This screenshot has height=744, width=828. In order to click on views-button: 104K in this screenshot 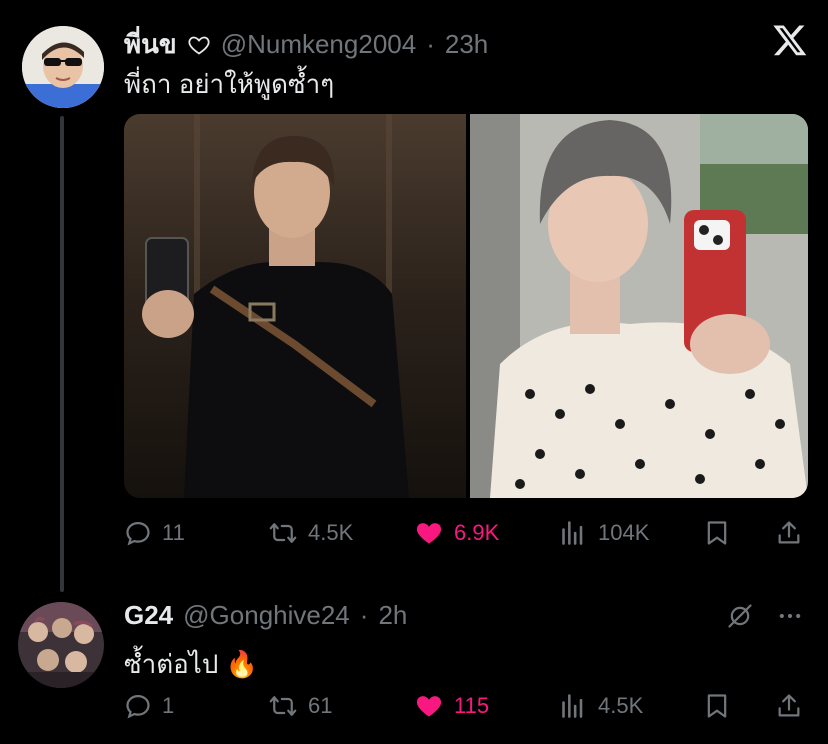, I will do `click(604, 533)`.